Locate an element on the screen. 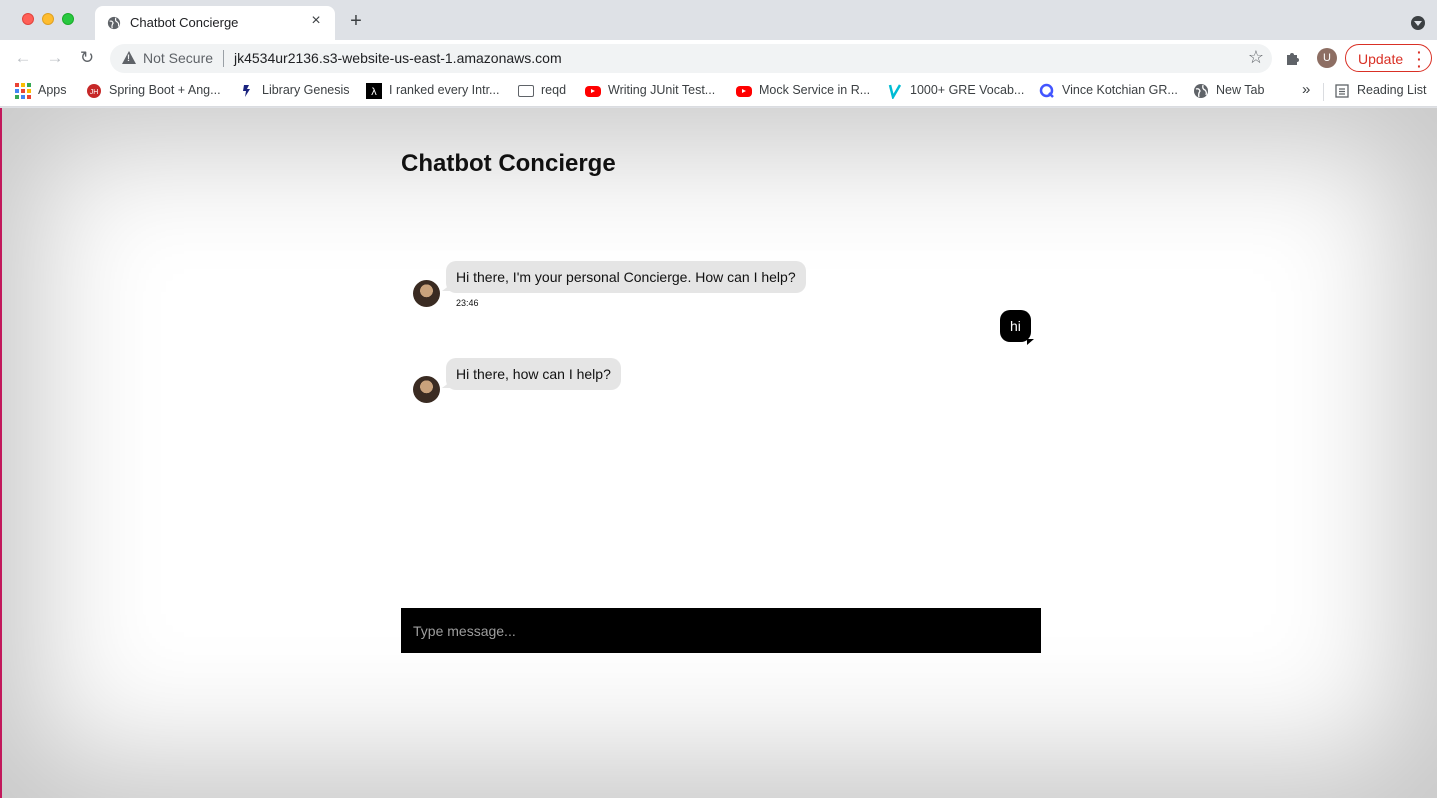  spring-icon: JH is located at coordinates (94, 91).